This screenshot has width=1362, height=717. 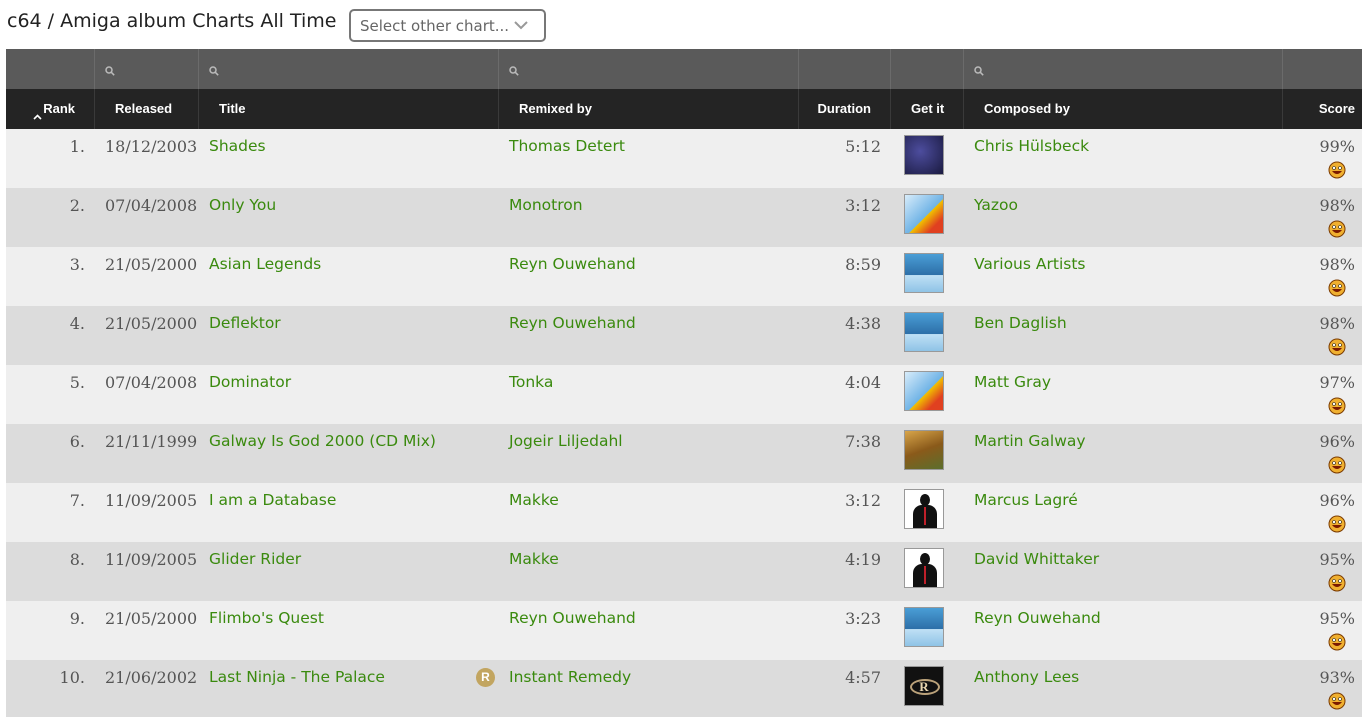 I want to click on composer-link: Yazoo, so click(x=996, y=205).